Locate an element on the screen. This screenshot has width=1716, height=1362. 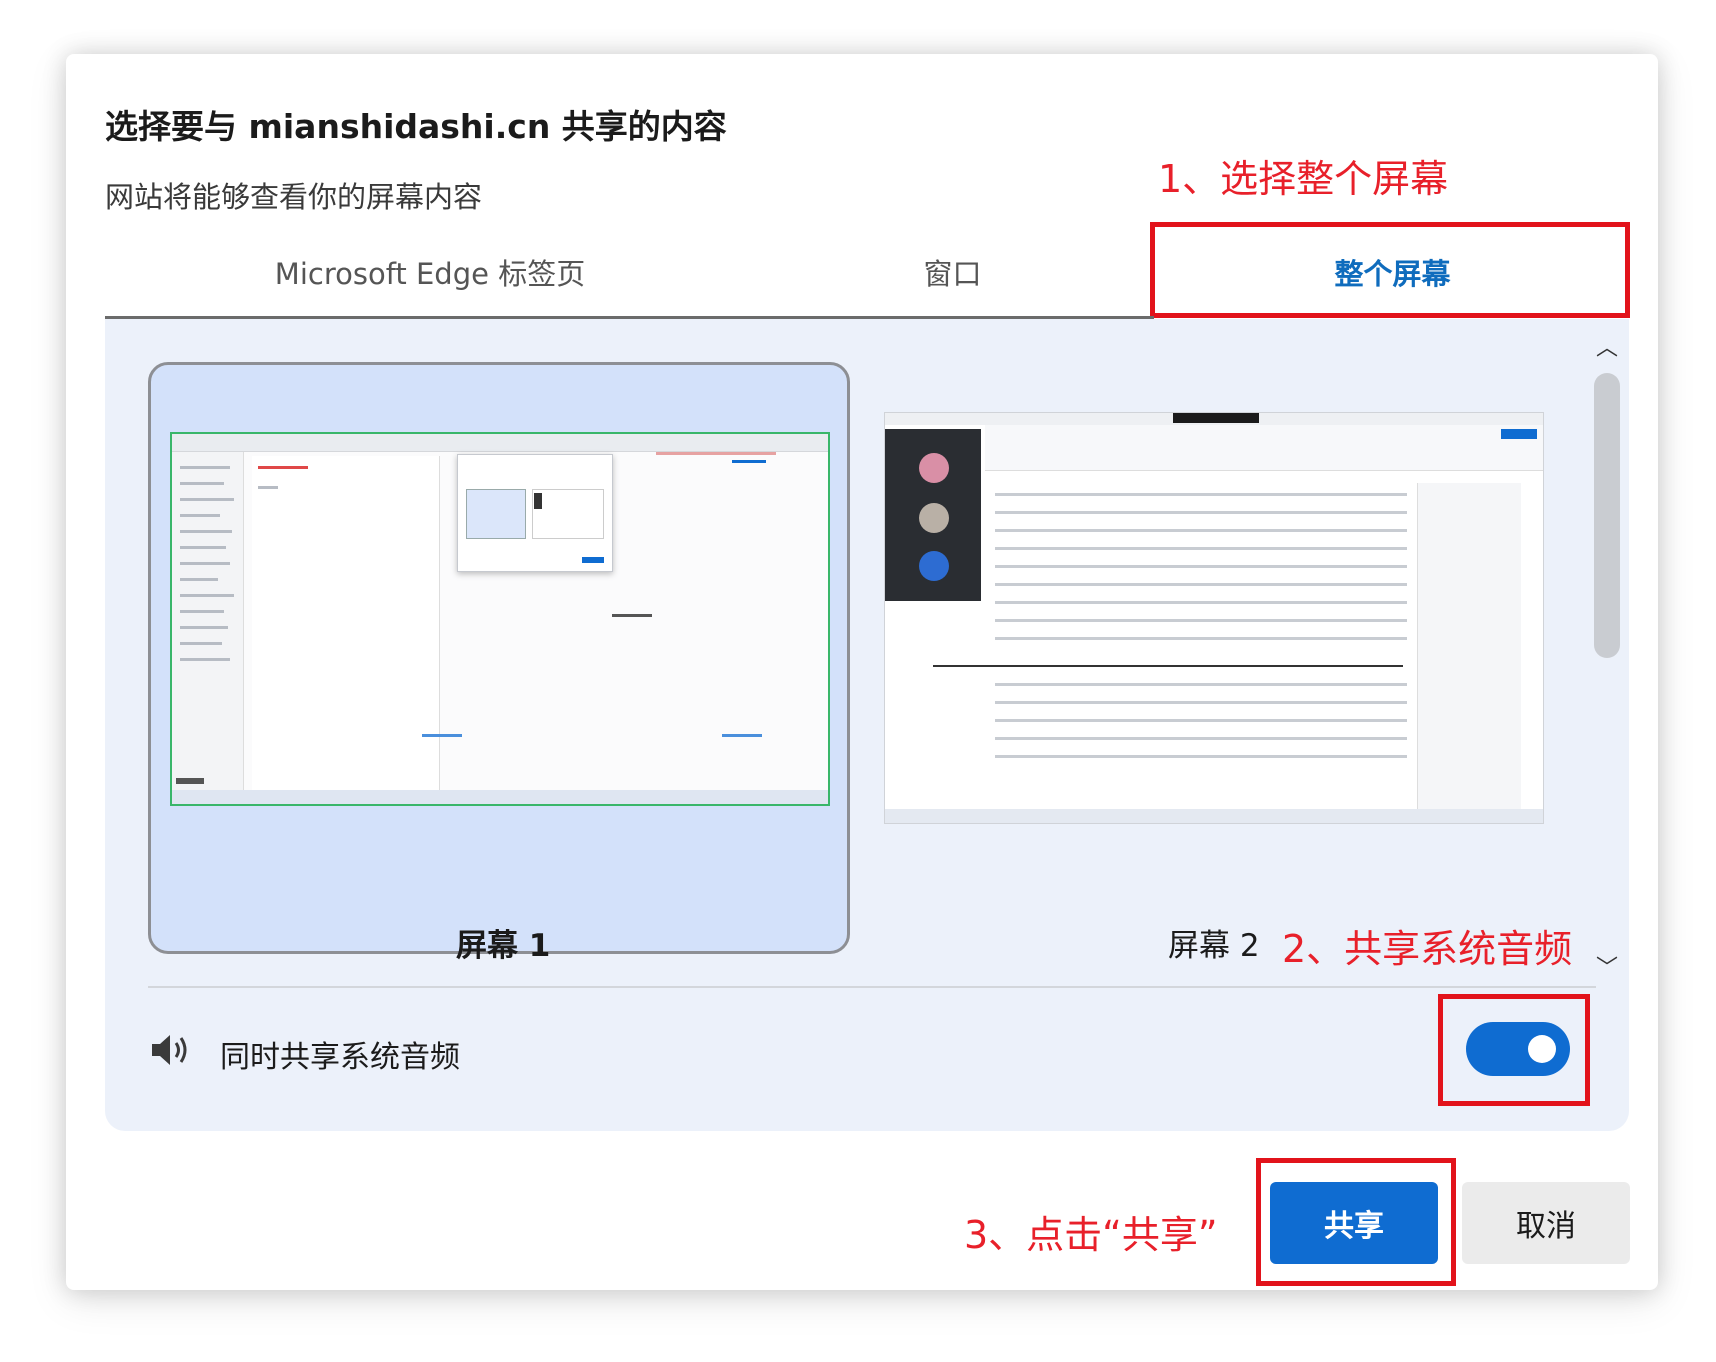
share-button: 共享 is located at coordinates (1354, 1223).